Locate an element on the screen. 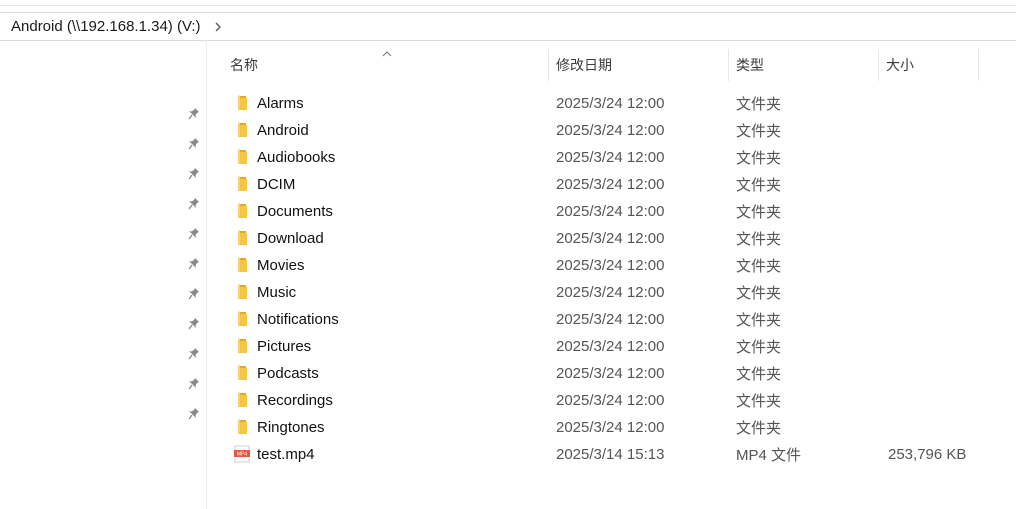  file-type: MP4 文件 is located at coordinates (769, 455).